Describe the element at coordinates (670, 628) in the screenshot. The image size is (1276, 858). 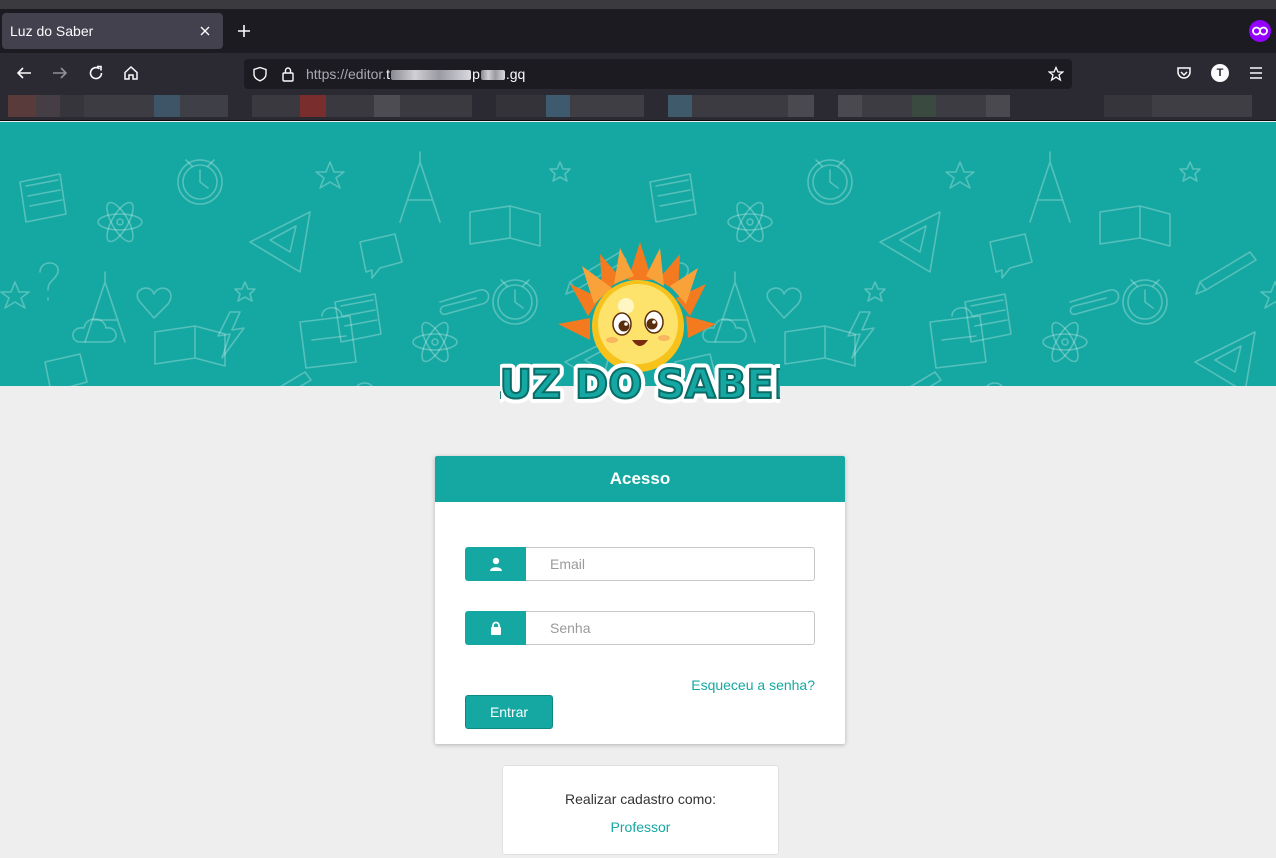
I see `password-input` at that location.